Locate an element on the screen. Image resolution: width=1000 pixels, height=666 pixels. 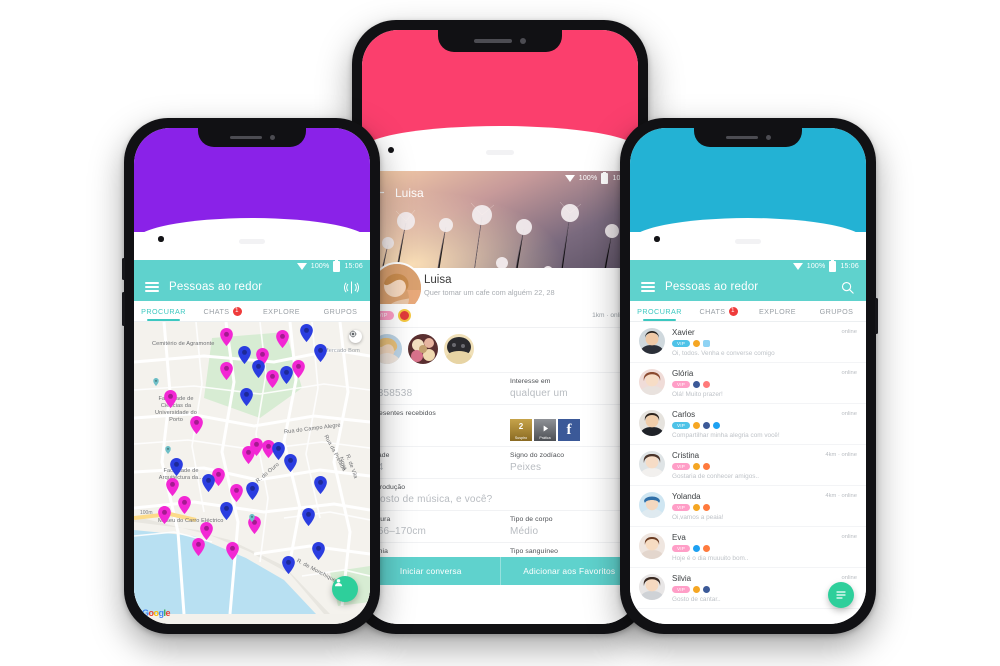
facebook-icon is located at coordinates (707, 425).